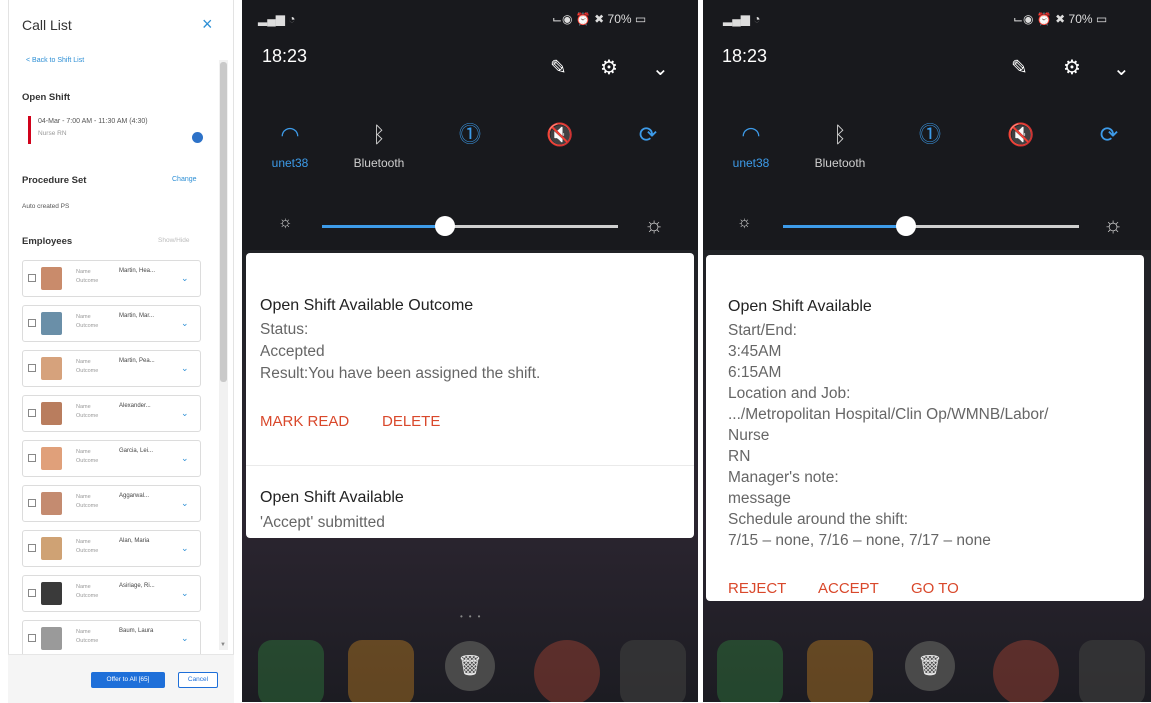  What do you see at coordinates (411, 421) in the screenshot?
I see `delete-button: DELETE` at bounding box center [411, 421].